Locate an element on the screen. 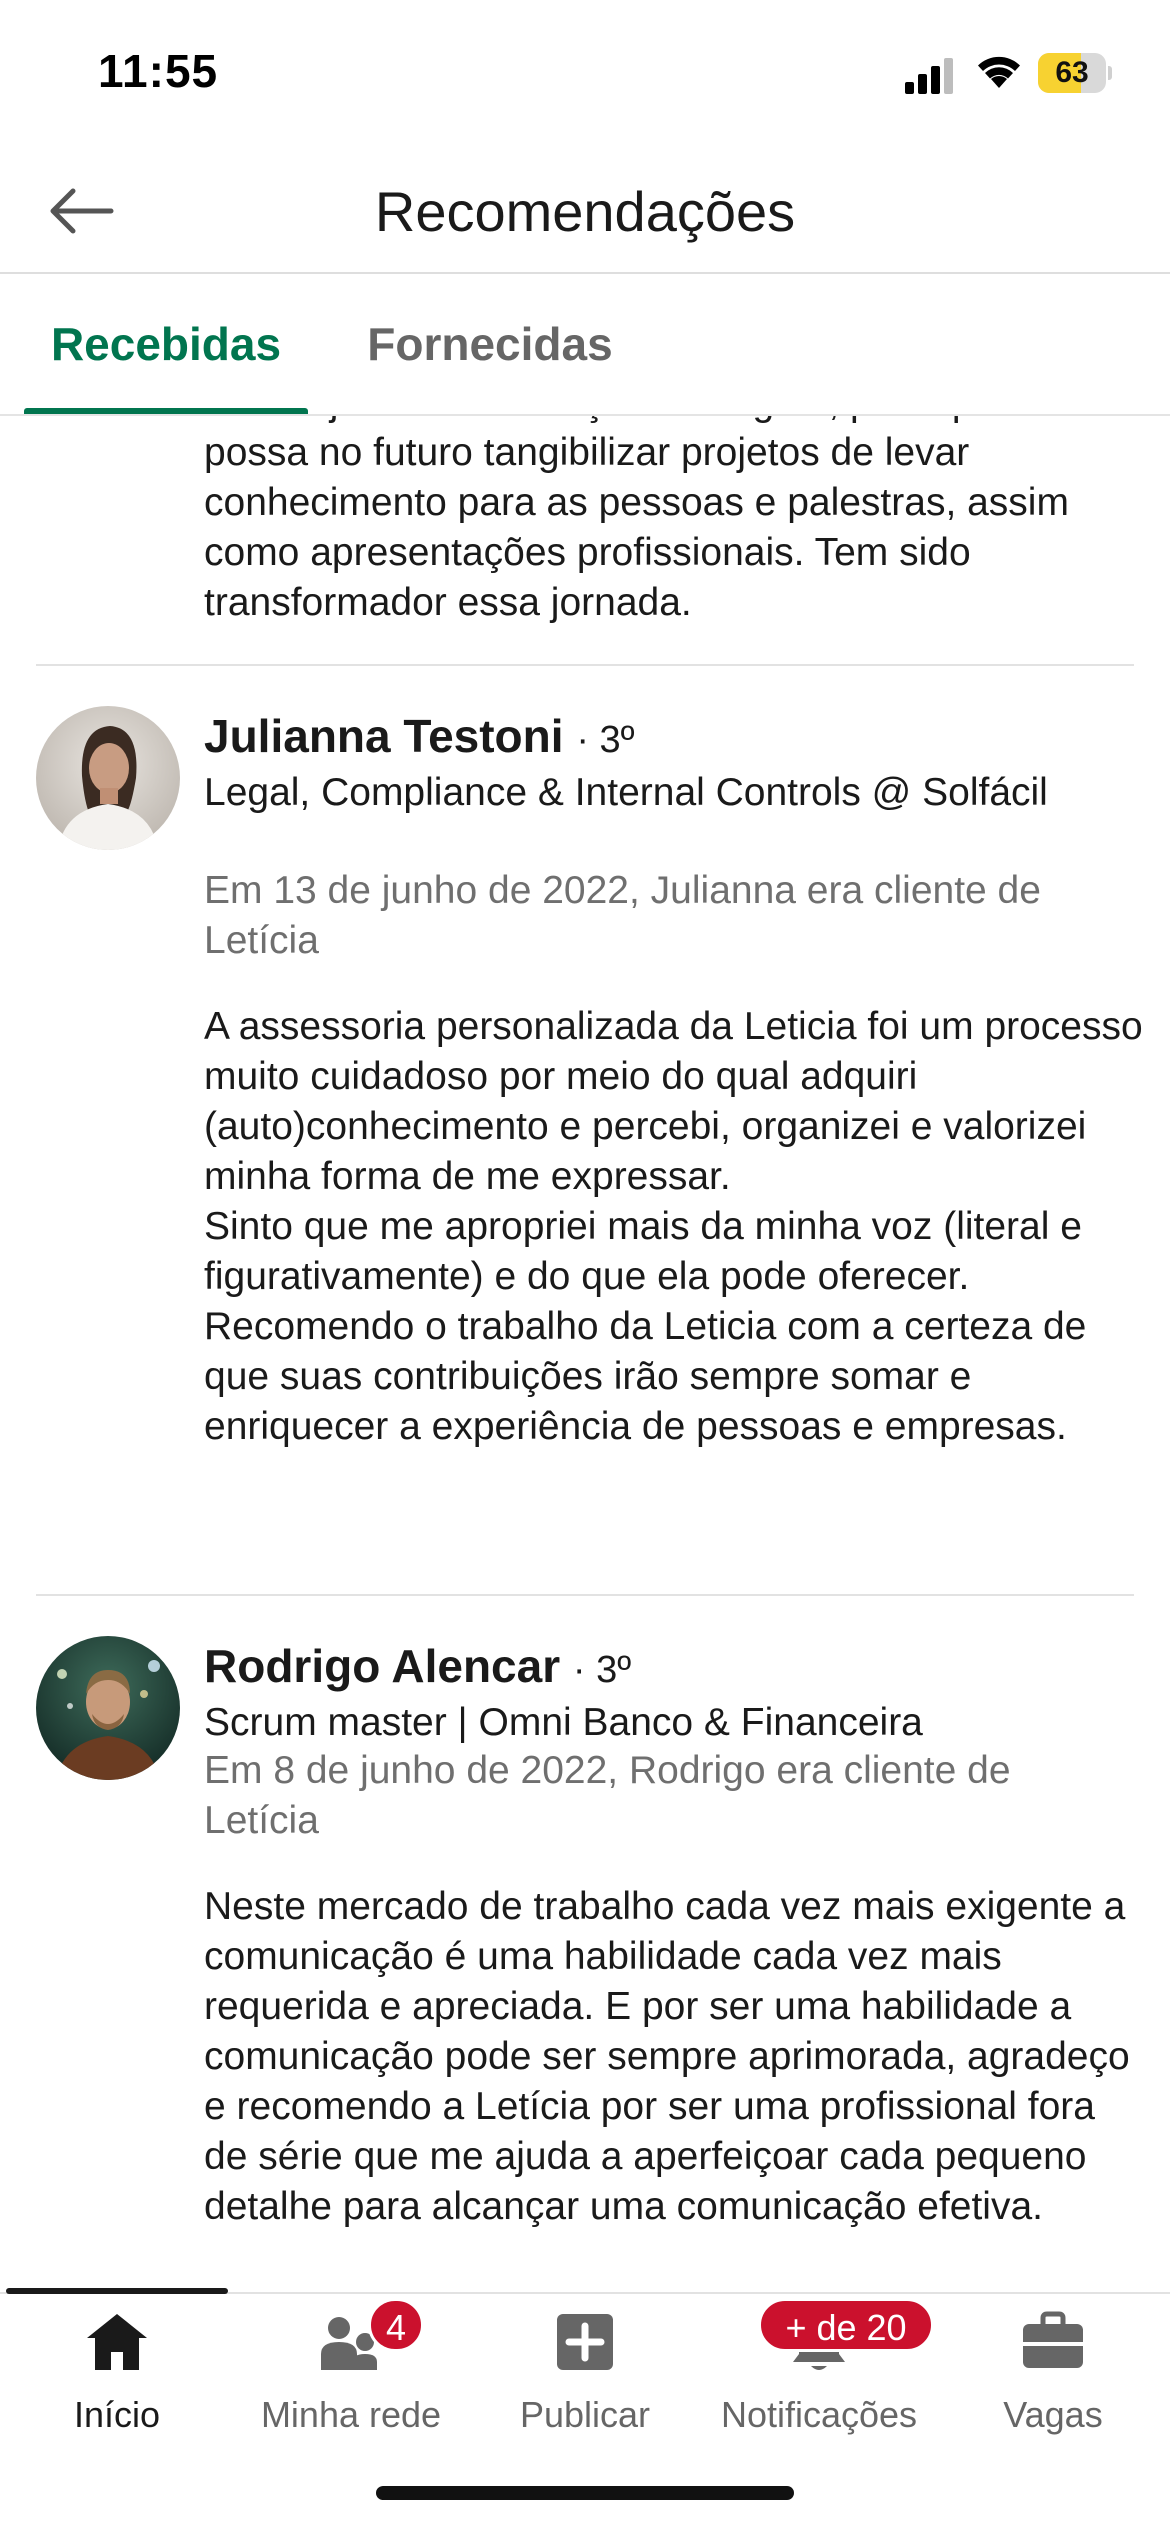 Image resolution: width=1170 pixels, height=2532 pixels. signal-icon is located at coordinates (929, 76).